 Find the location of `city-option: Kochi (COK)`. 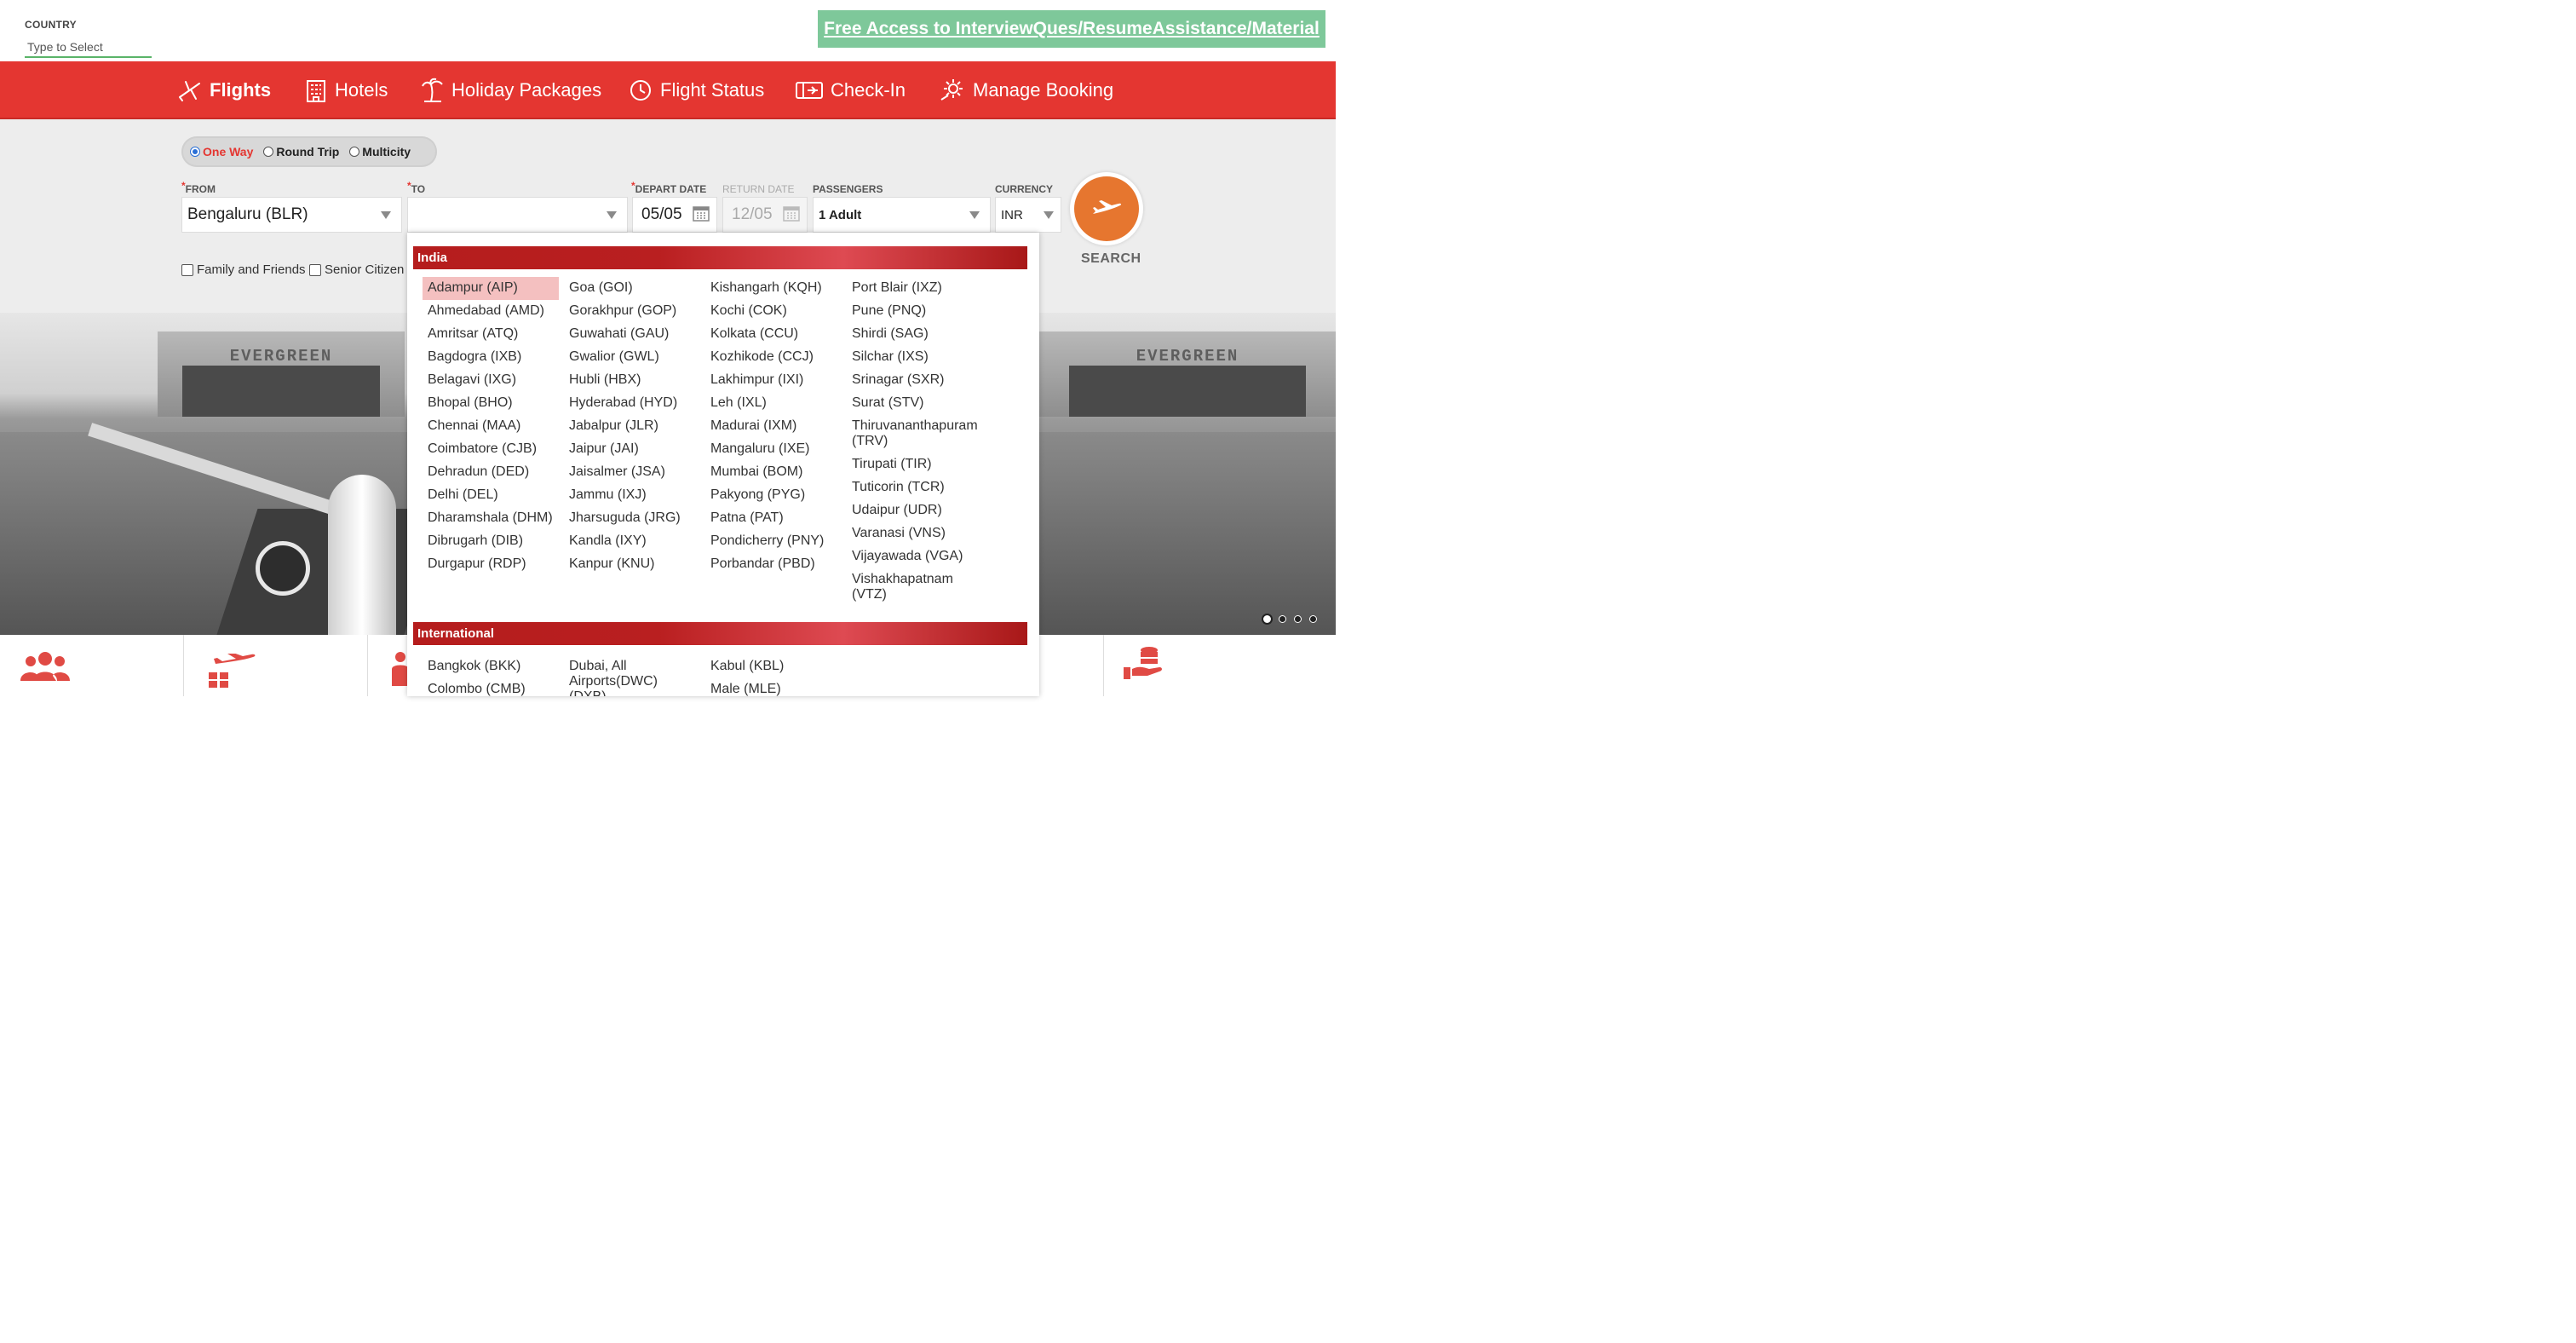

city-option: Kochi (COK) is located at coordinates (774, 311).